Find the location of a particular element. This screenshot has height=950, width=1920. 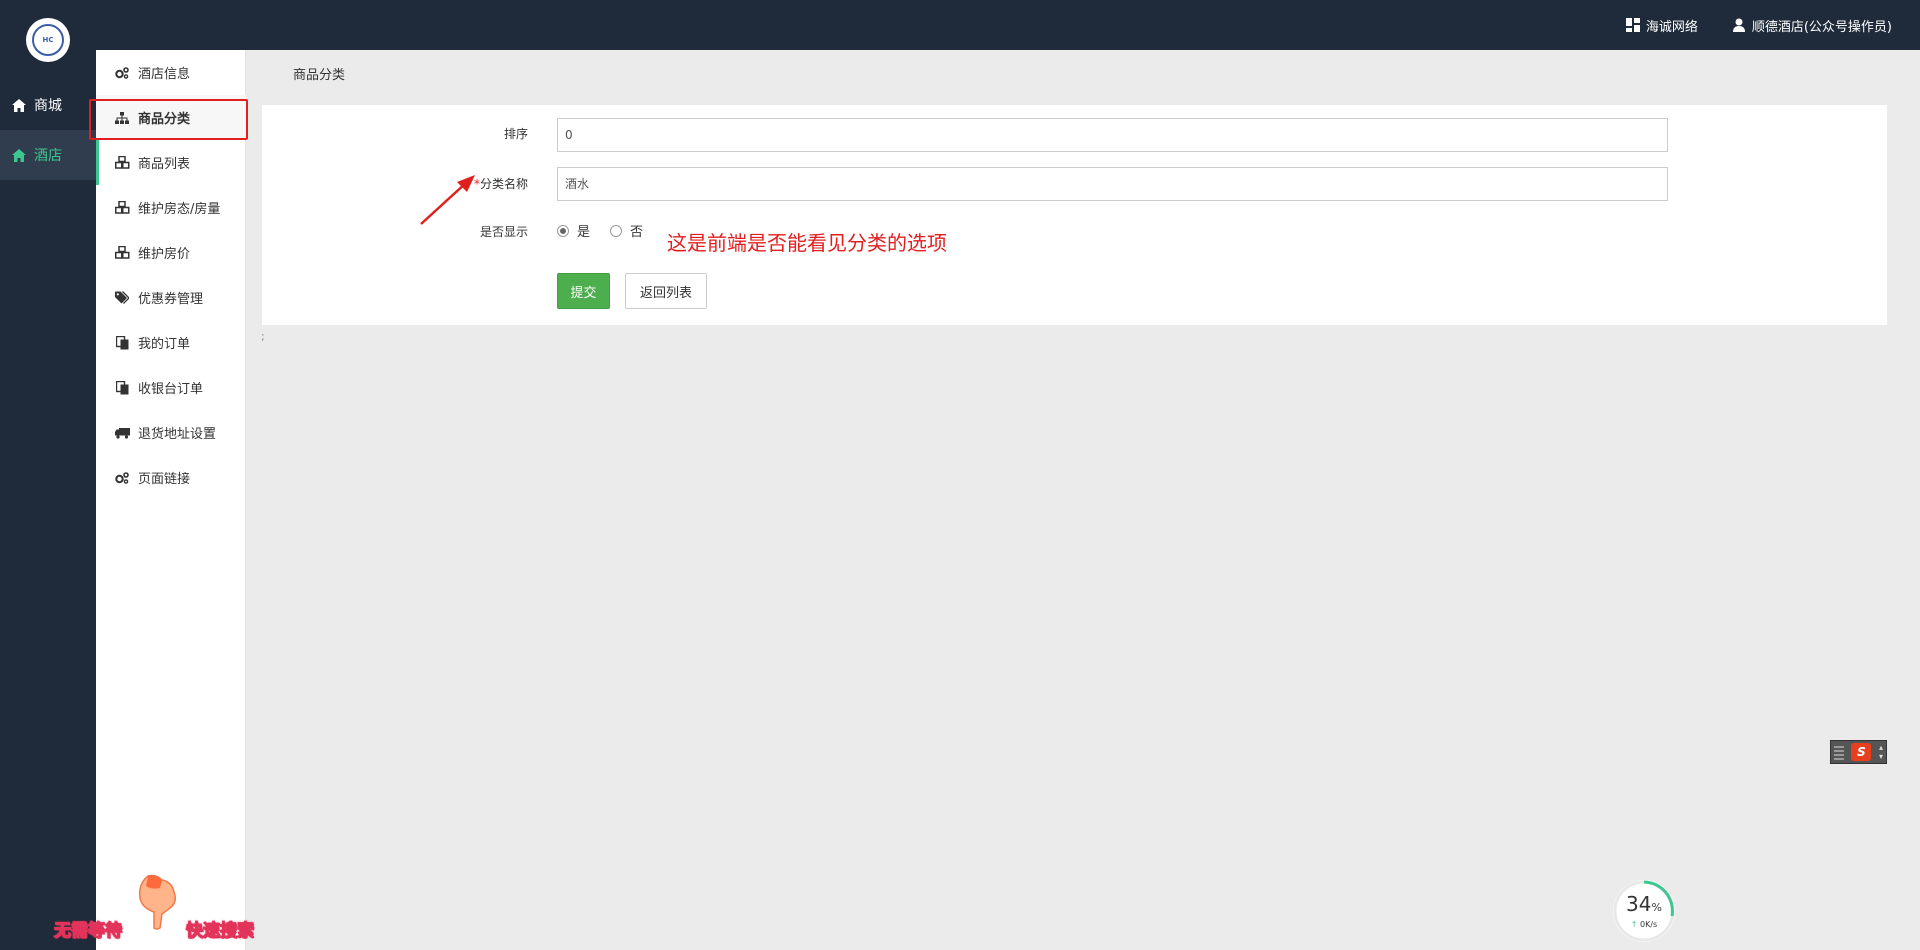

nav-item-mall: 商城 is located at coordinates (48, 105).